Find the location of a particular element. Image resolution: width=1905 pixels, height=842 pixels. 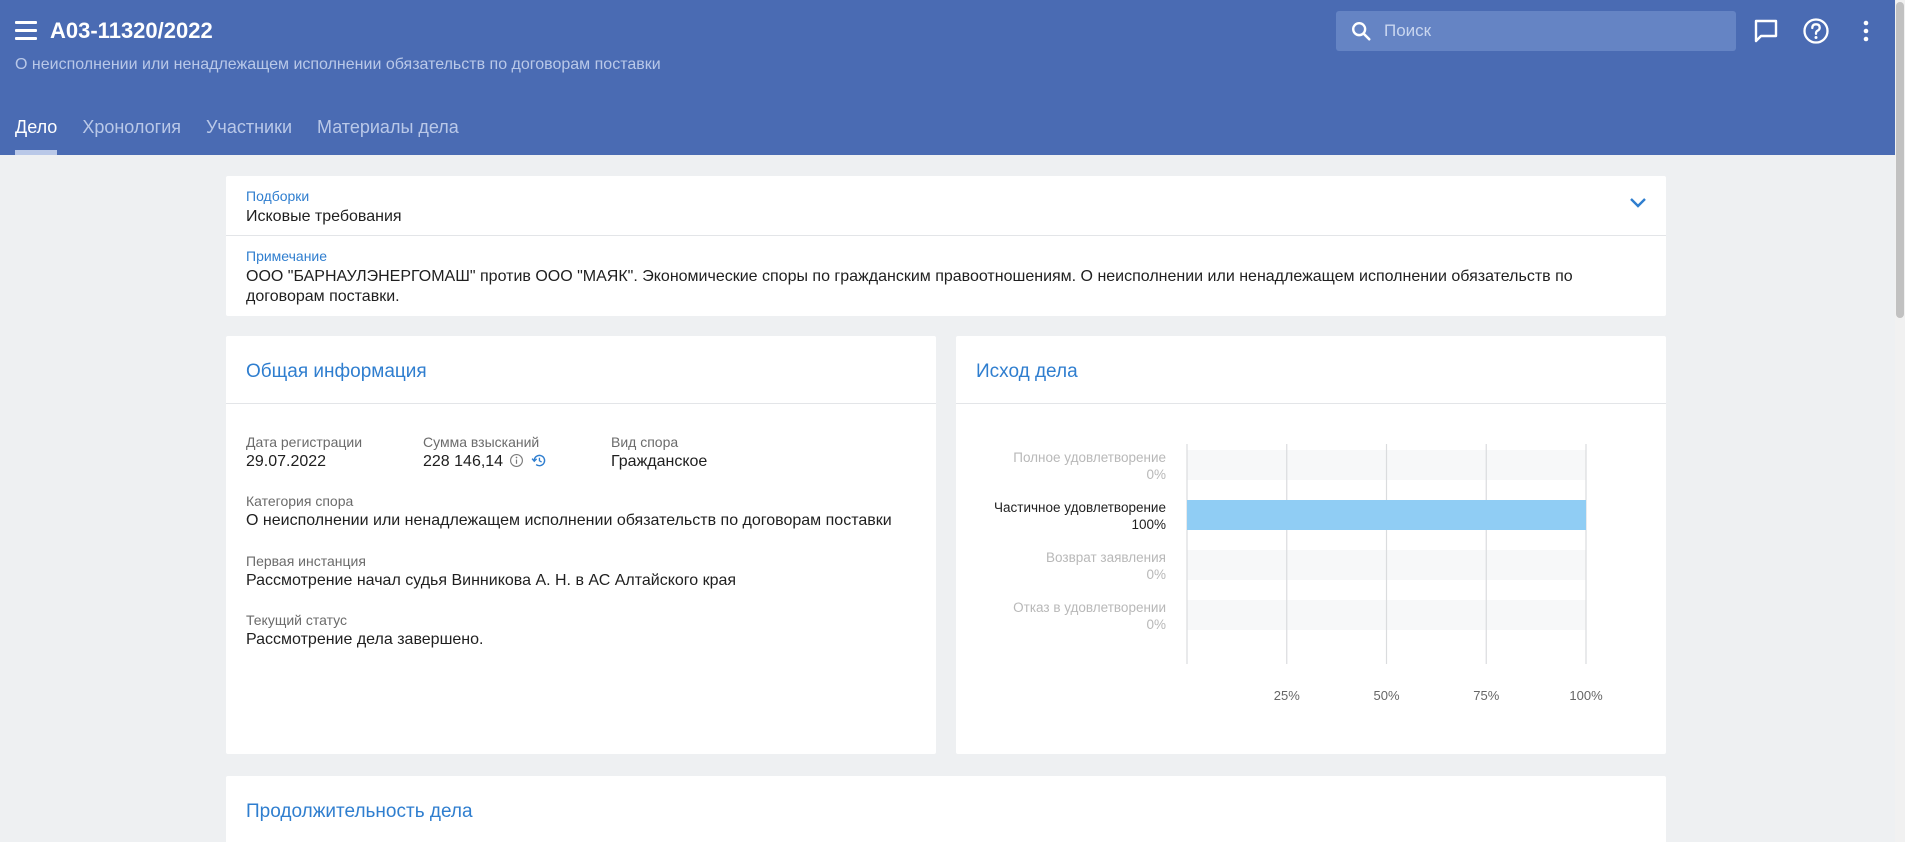

tab-participants: Участники is located at coordinates (249, 136).